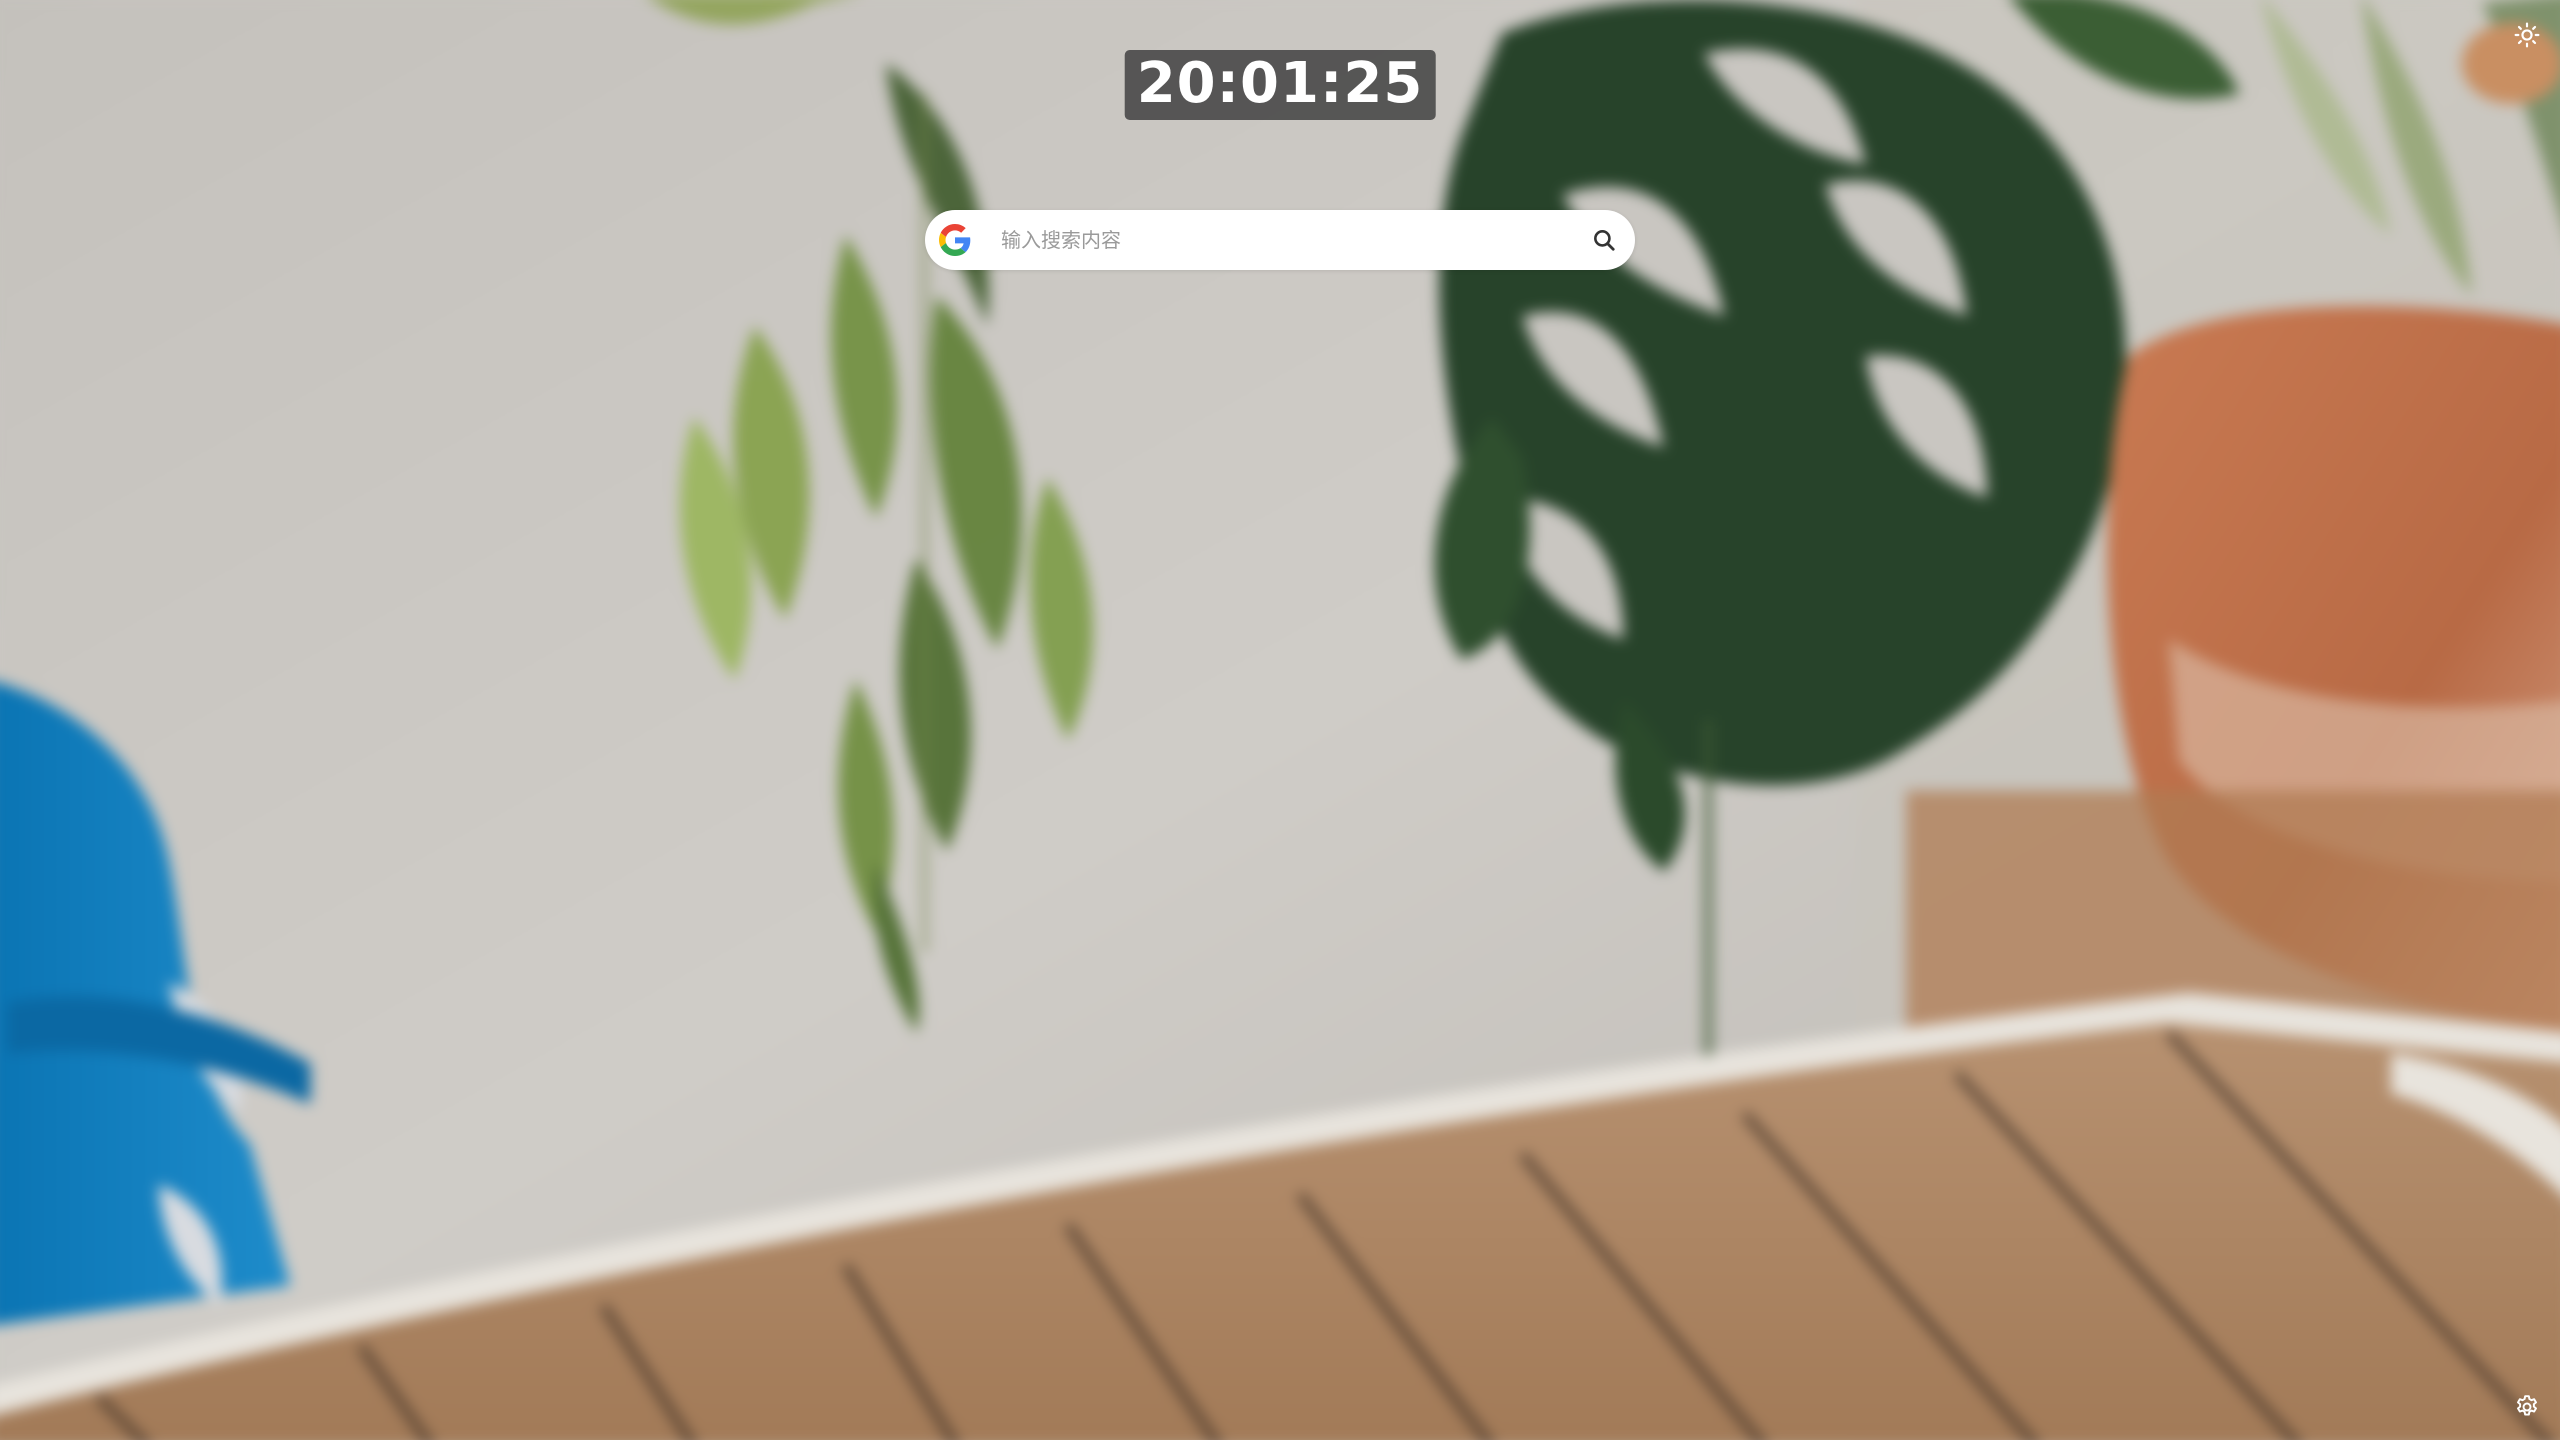 This screenshot has height=1440, width=2560. What do you see at coordinates (2527, 35) in the screenshot?
I see `sun-icon` at bounding box center [2527, 35].